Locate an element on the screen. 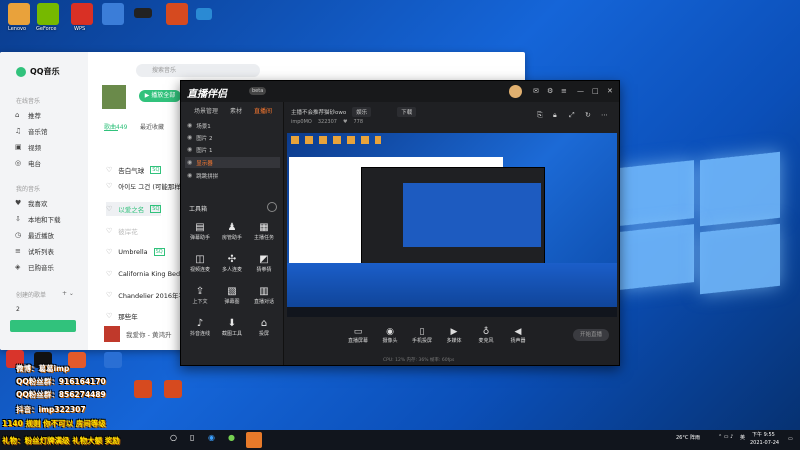 The width and height of the screenshot is (800, 450). song-row: ♡ 告白气球 SQ is located at coordinates (134, 170).